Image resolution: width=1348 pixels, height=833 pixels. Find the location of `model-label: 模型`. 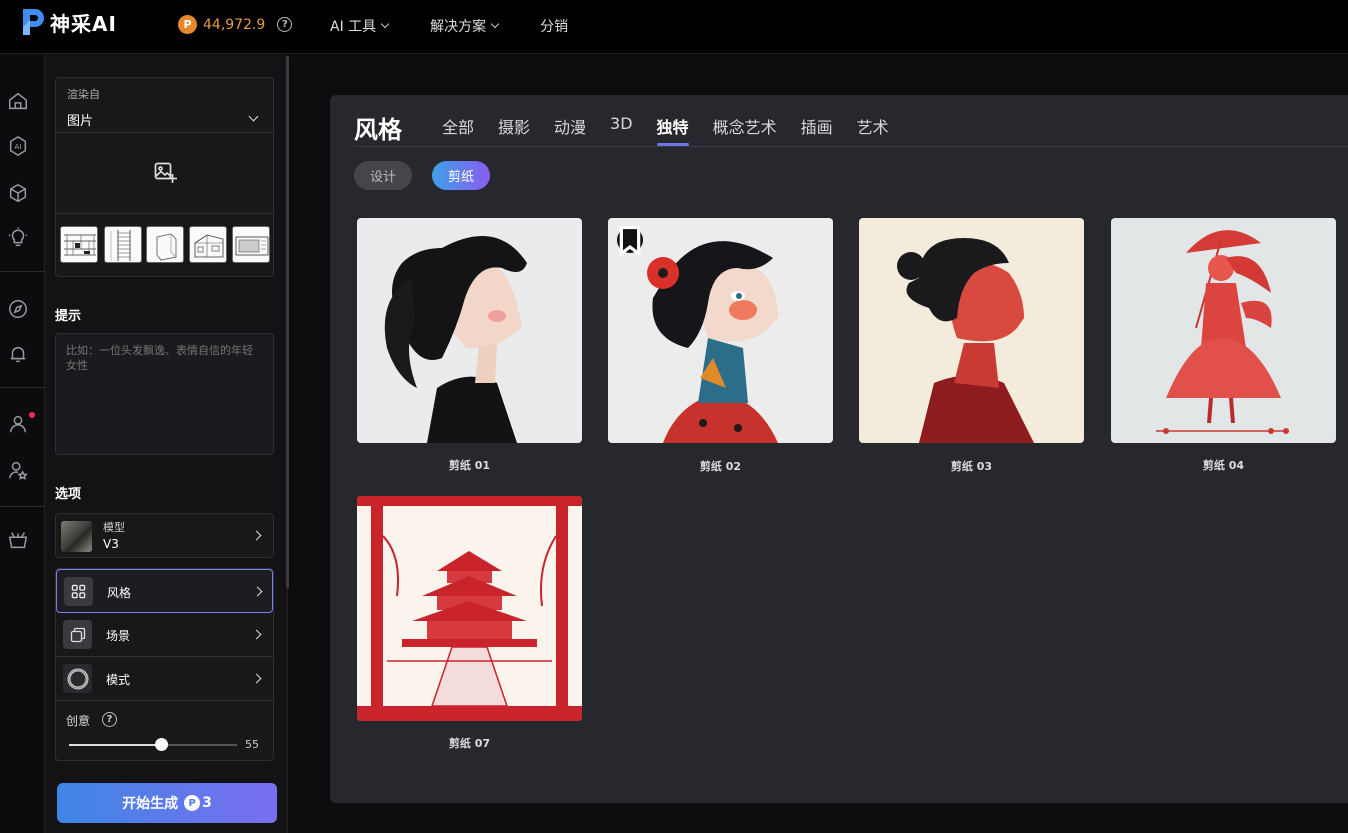

model-label: 模型 is located at coordinates (114, 527).